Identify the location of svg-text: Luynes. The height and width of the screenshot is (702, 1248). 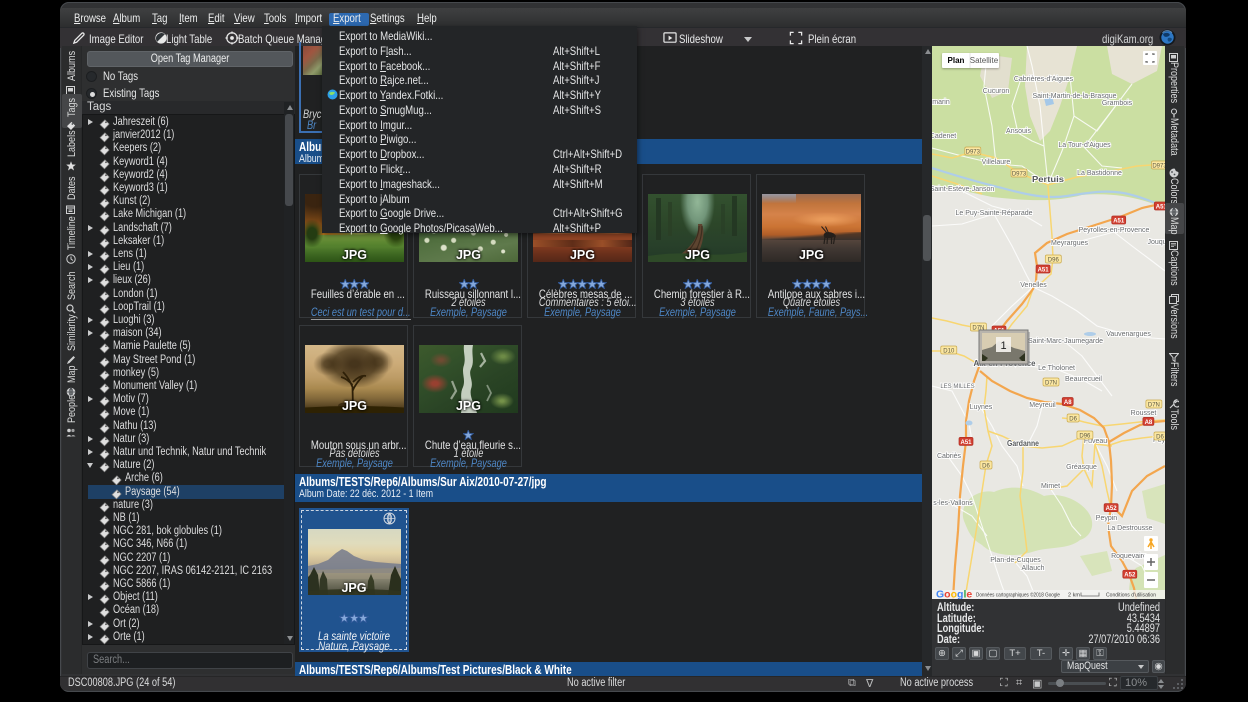
(981, 407).